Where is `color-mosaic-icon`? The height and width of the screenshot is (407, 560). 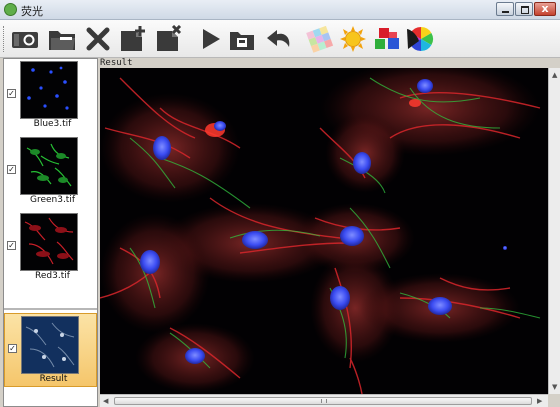
color-mosaic-icon is located at coordinates (320, 39).